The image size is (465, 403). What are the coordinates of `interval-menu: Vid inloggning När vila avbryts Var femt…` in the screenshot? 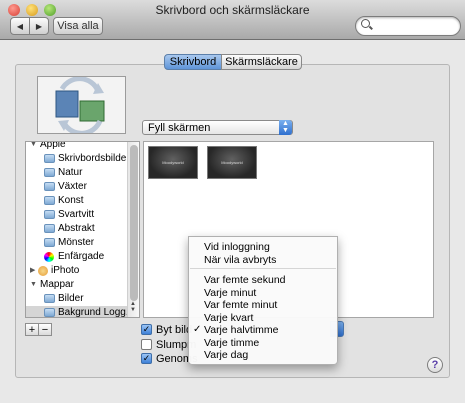 It's located at (263, 300).